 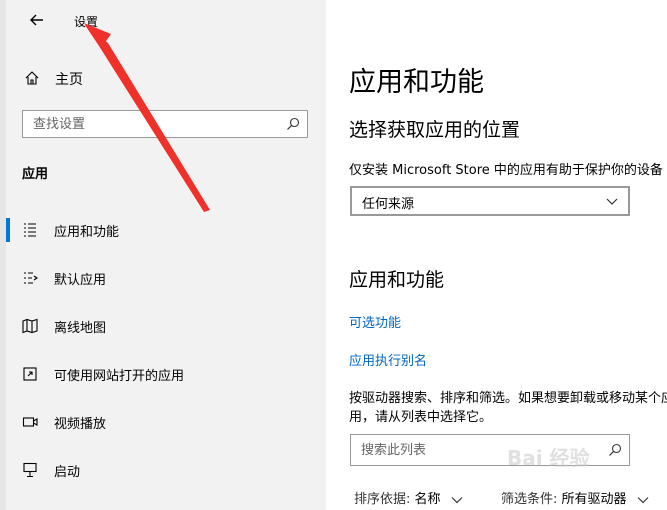 What do you see at coordinates (388, 204) in the screenshot?
I see `dropdown-selected-value: 任何来源` at bounding box center [388, 204].